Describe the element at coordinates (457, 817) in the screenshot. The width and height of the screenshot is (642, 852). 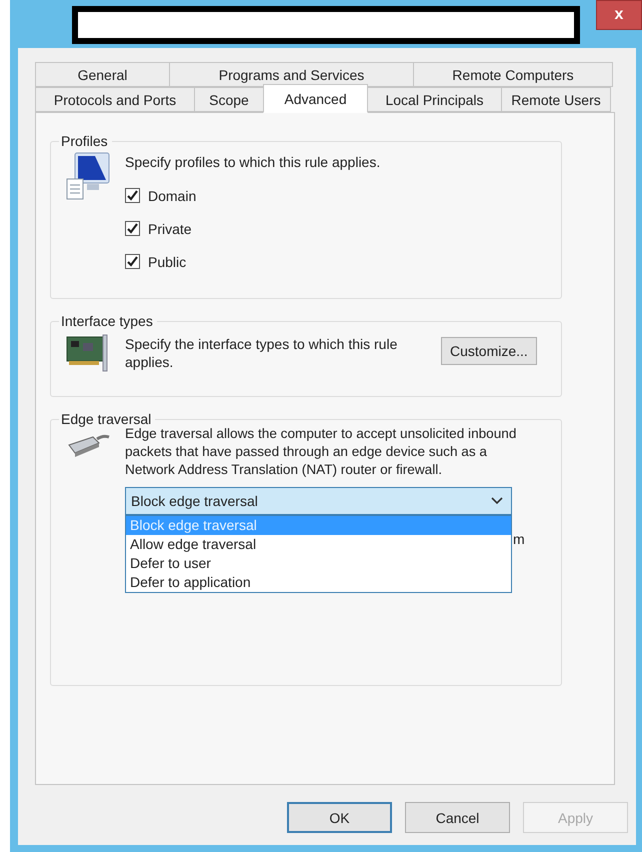
I see `dialog-button: Cancel` at that location.